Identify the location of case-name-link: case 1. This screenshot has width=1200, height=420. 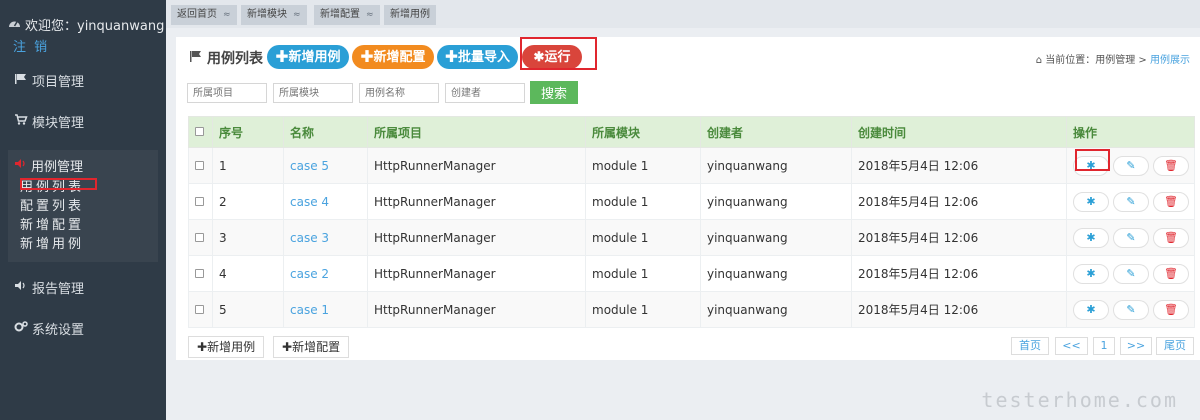
(309, 310).